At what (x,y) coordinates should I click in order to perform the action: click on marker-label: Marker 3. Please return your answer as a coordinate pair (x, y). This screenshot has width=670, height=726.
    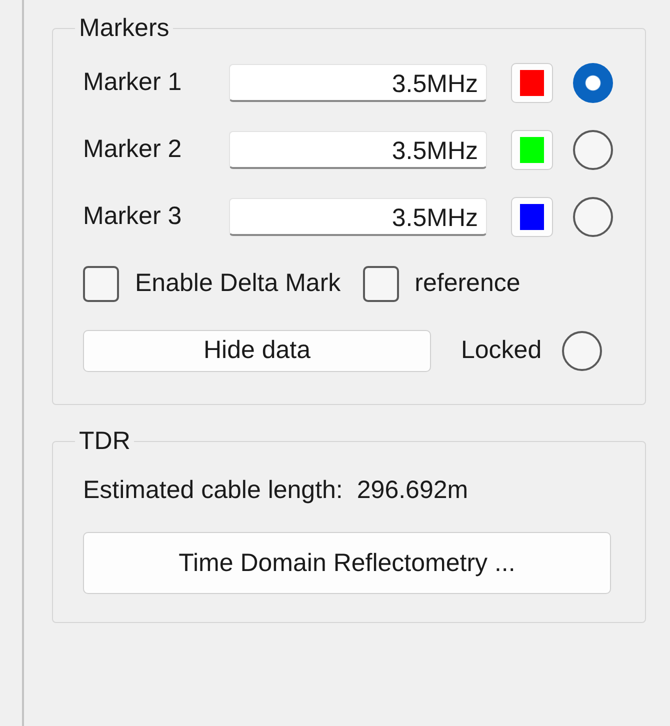
    Looking at the image, I should click on (133, 216).